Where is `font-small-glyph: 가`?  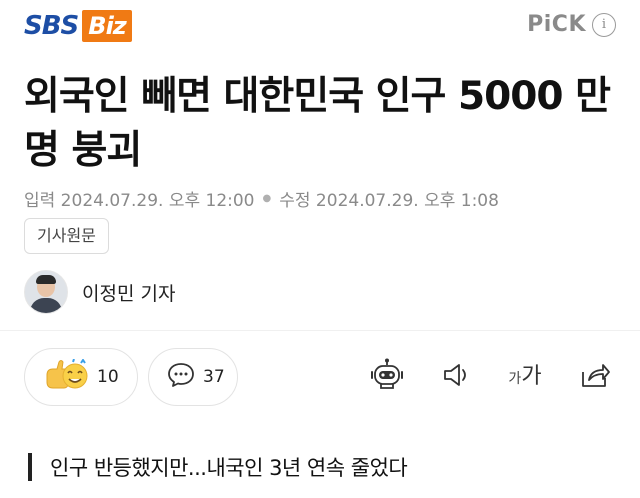 font-small-glyph: 가 is located at coordinates (515, 379).